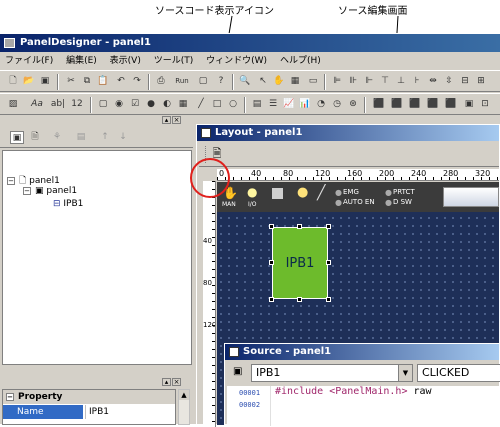  Describe the element at coordinates (81, 137) in the screenshot. I see `object-tool-icon: ▤` at that location.